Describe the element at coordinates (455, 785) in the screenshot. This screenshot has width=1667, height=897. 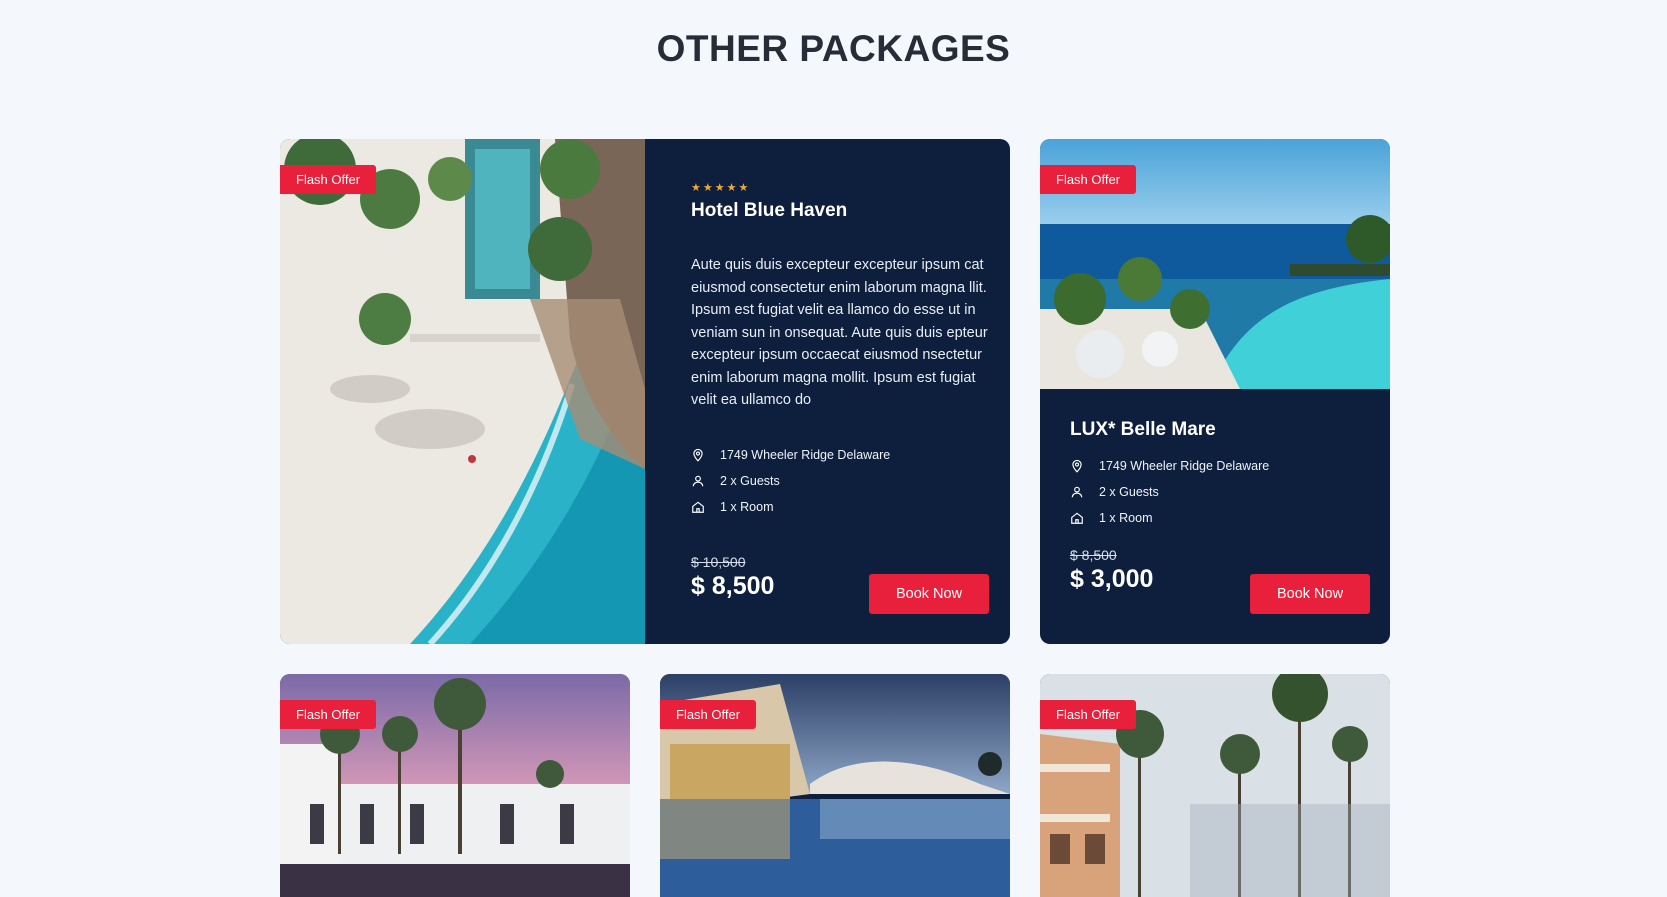
I see `package-card-3: Flash Offer` at that location.